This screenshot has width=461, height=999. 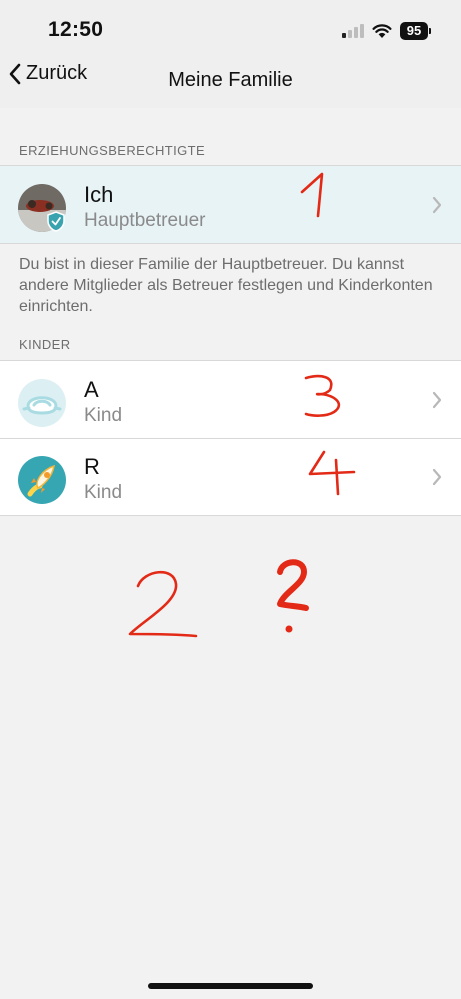 I want to click on navigation-bar: 12:50 95 Zurück Meine Familie, so click(x=230, y=54).